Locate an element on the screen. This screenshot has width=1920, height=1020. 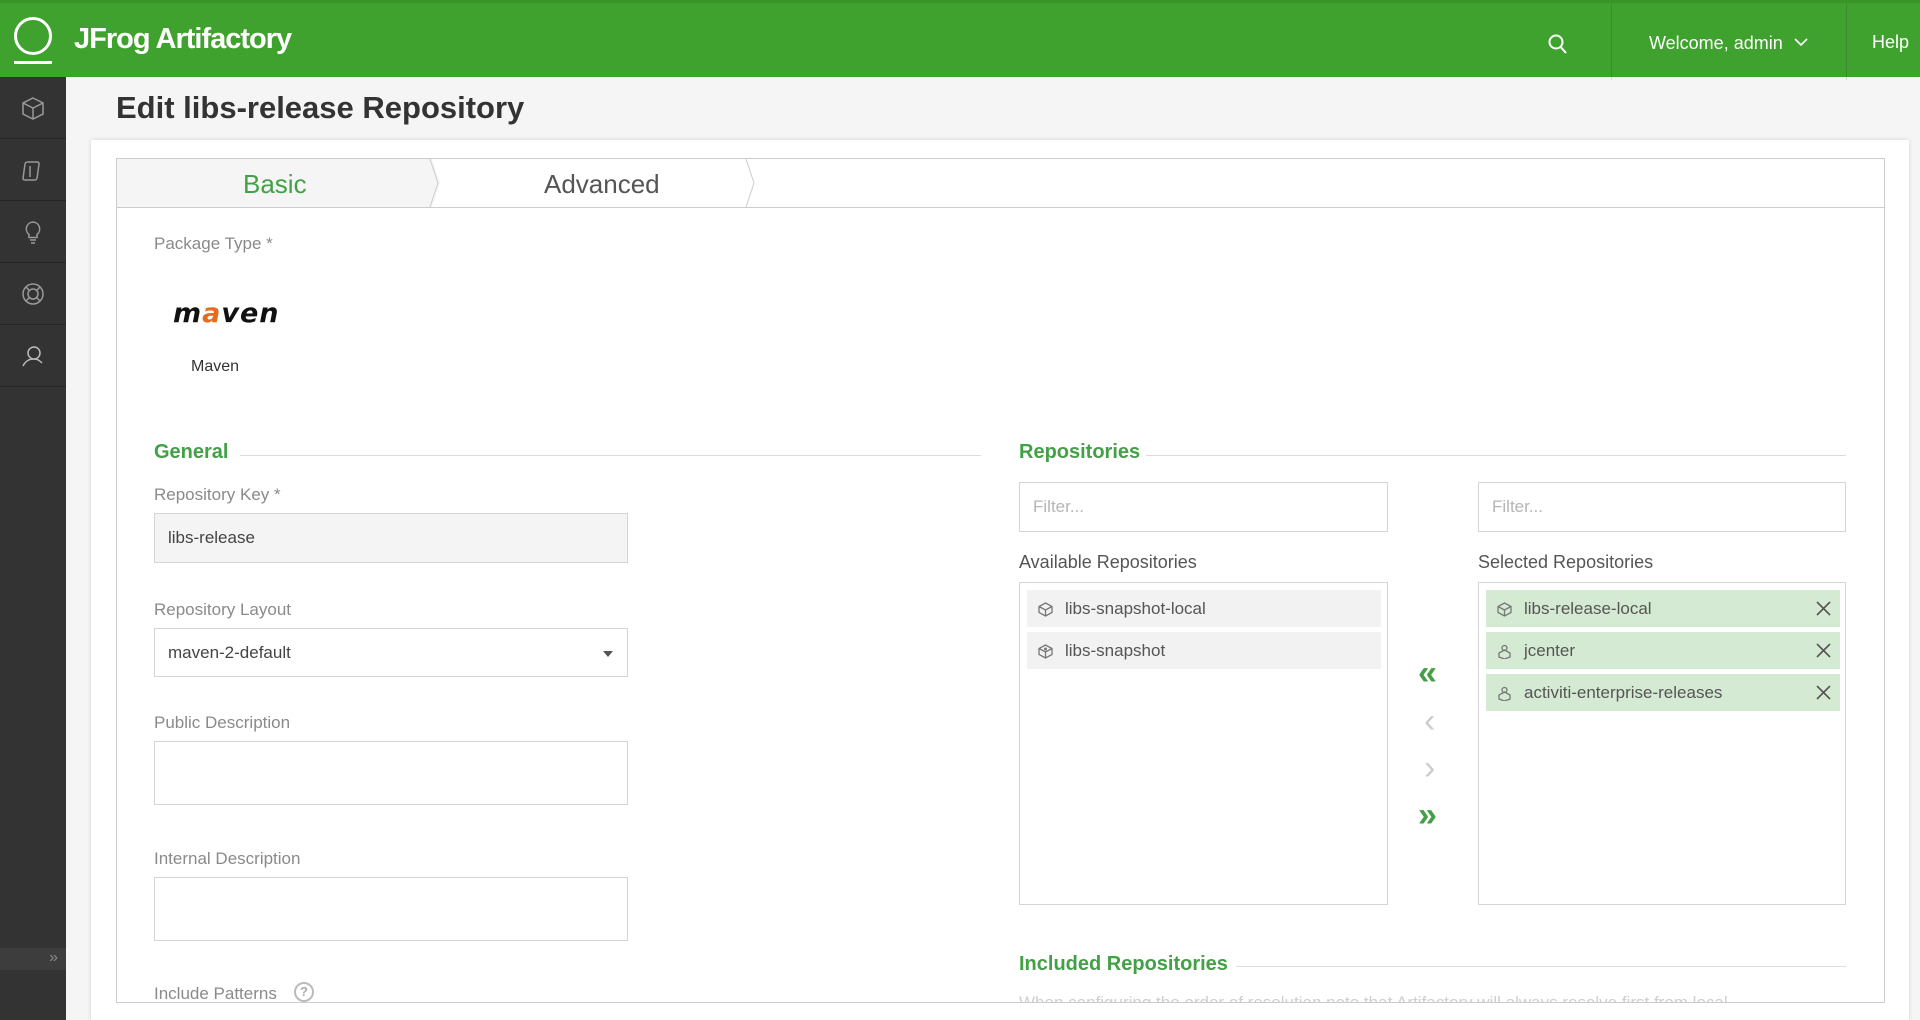
tab-advanced: Advanced is located at coordinates (590, 183).